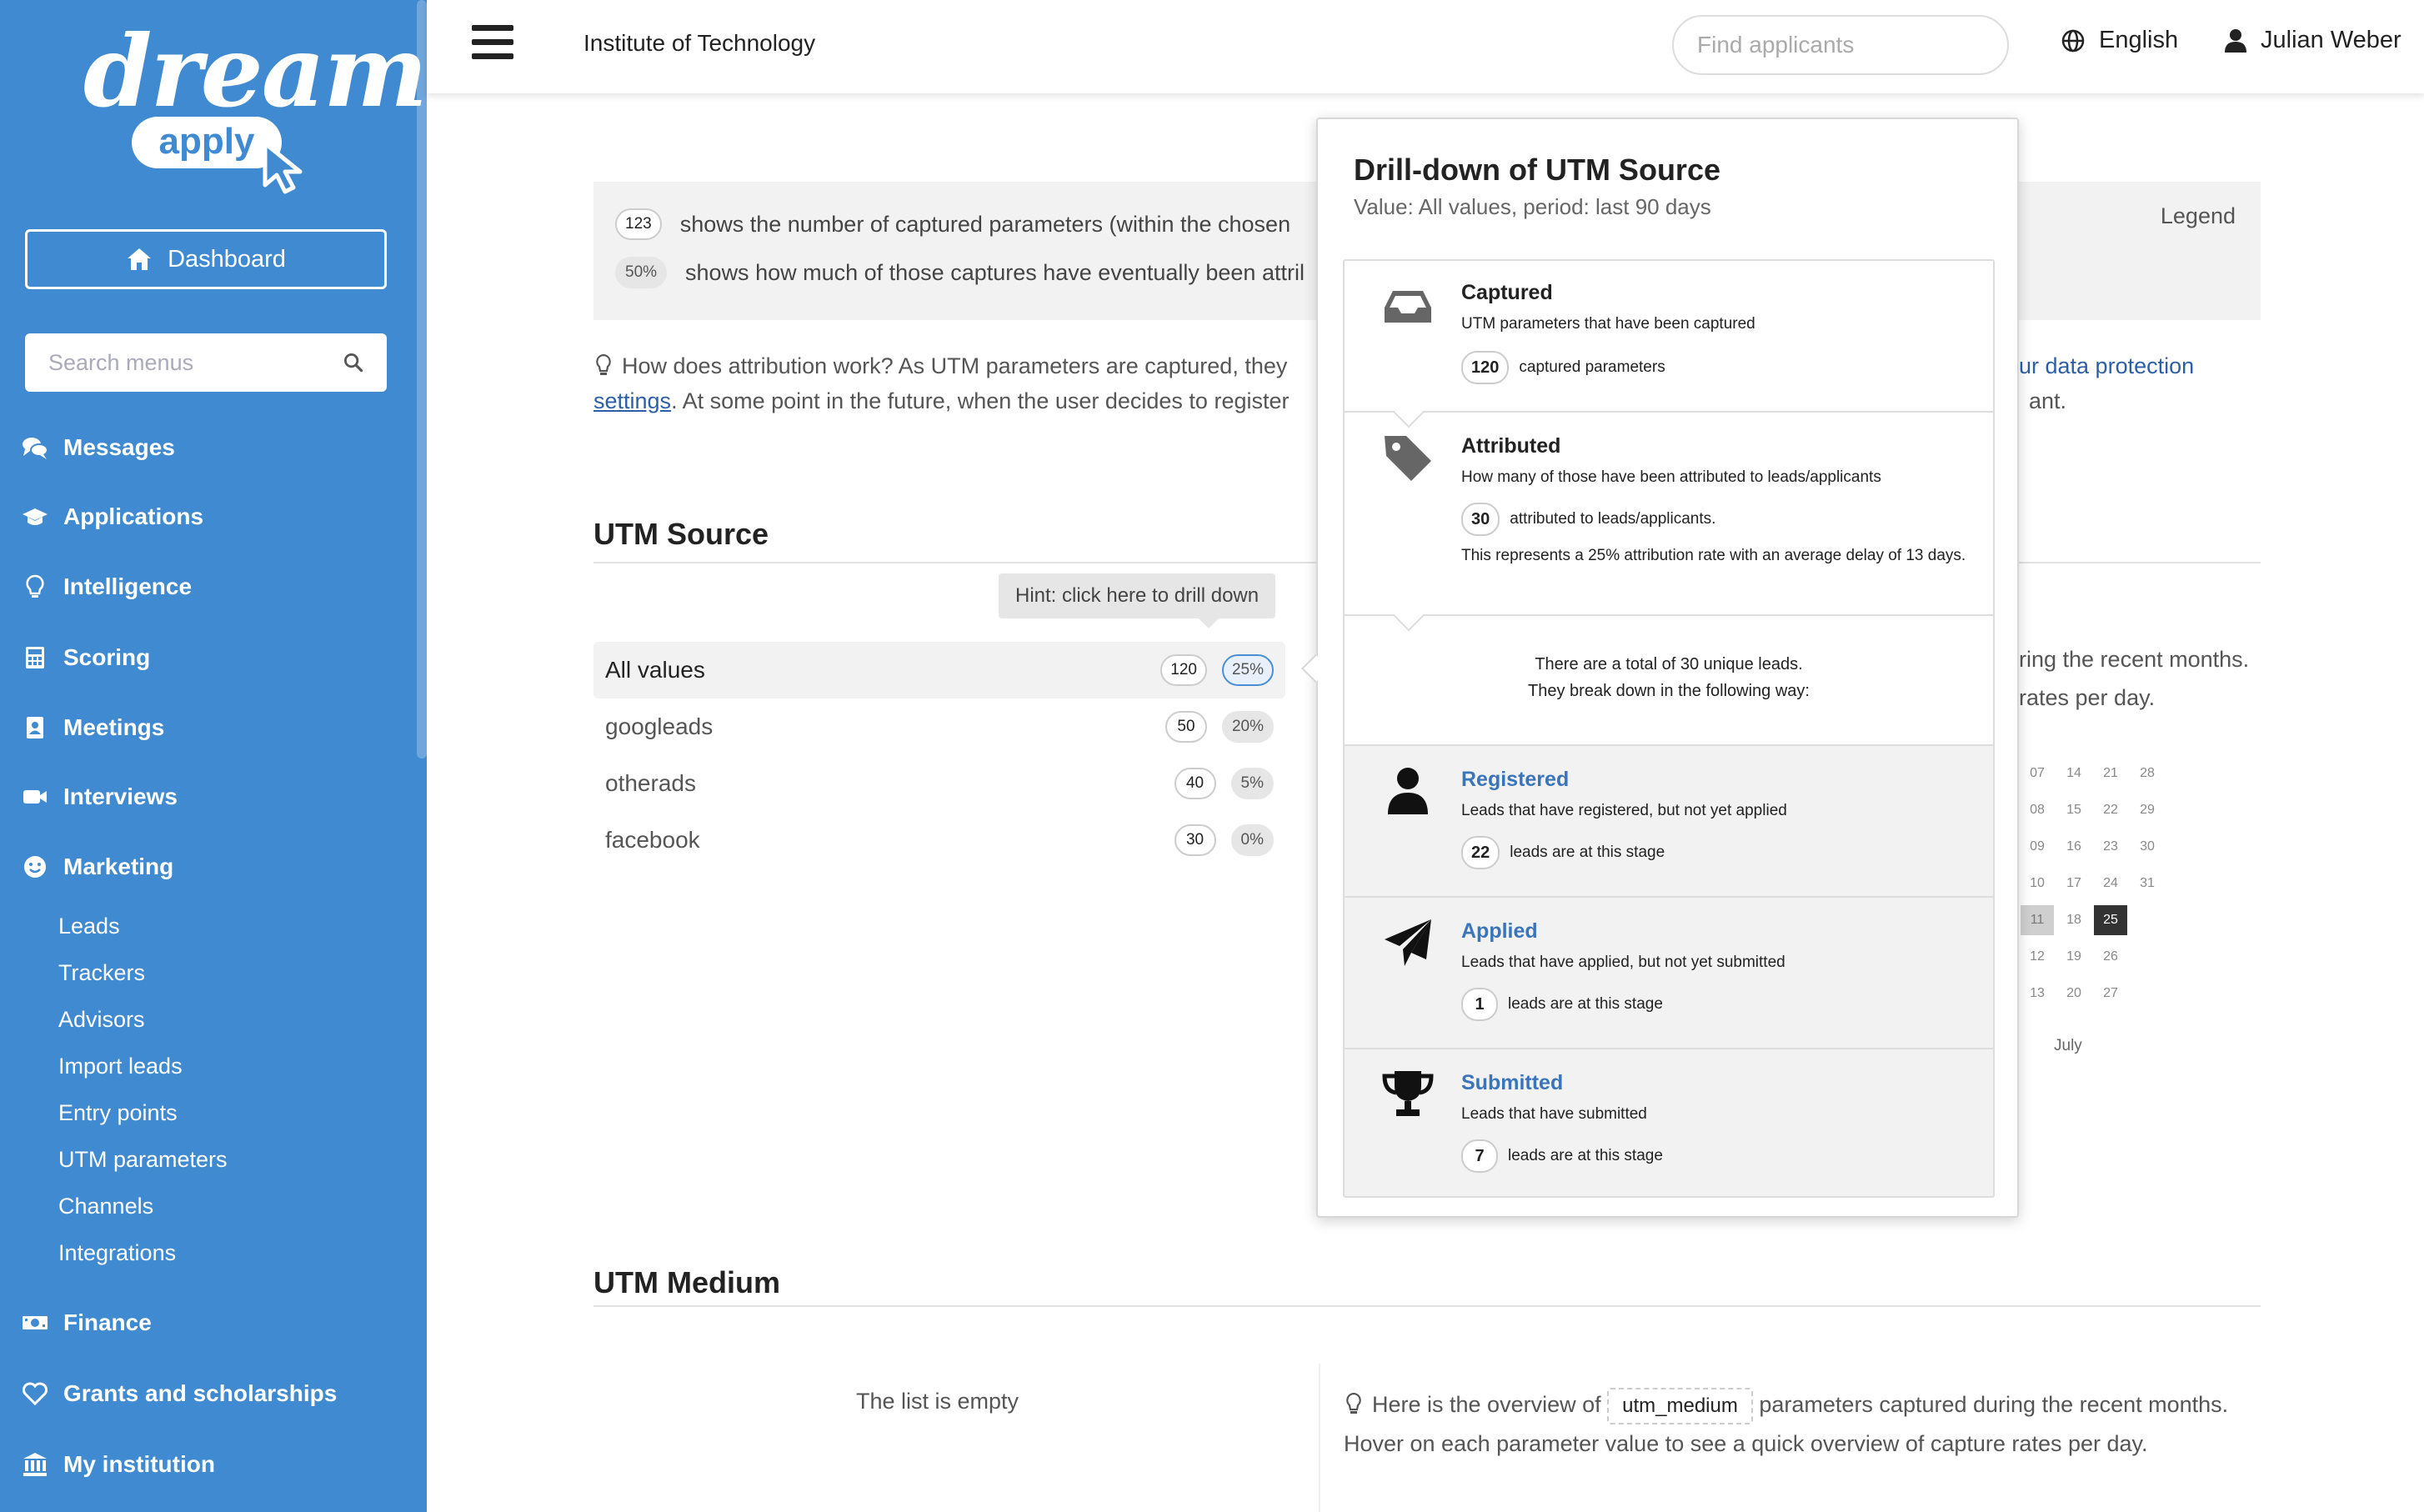  I want to click on menu-search, so click(206, 363).